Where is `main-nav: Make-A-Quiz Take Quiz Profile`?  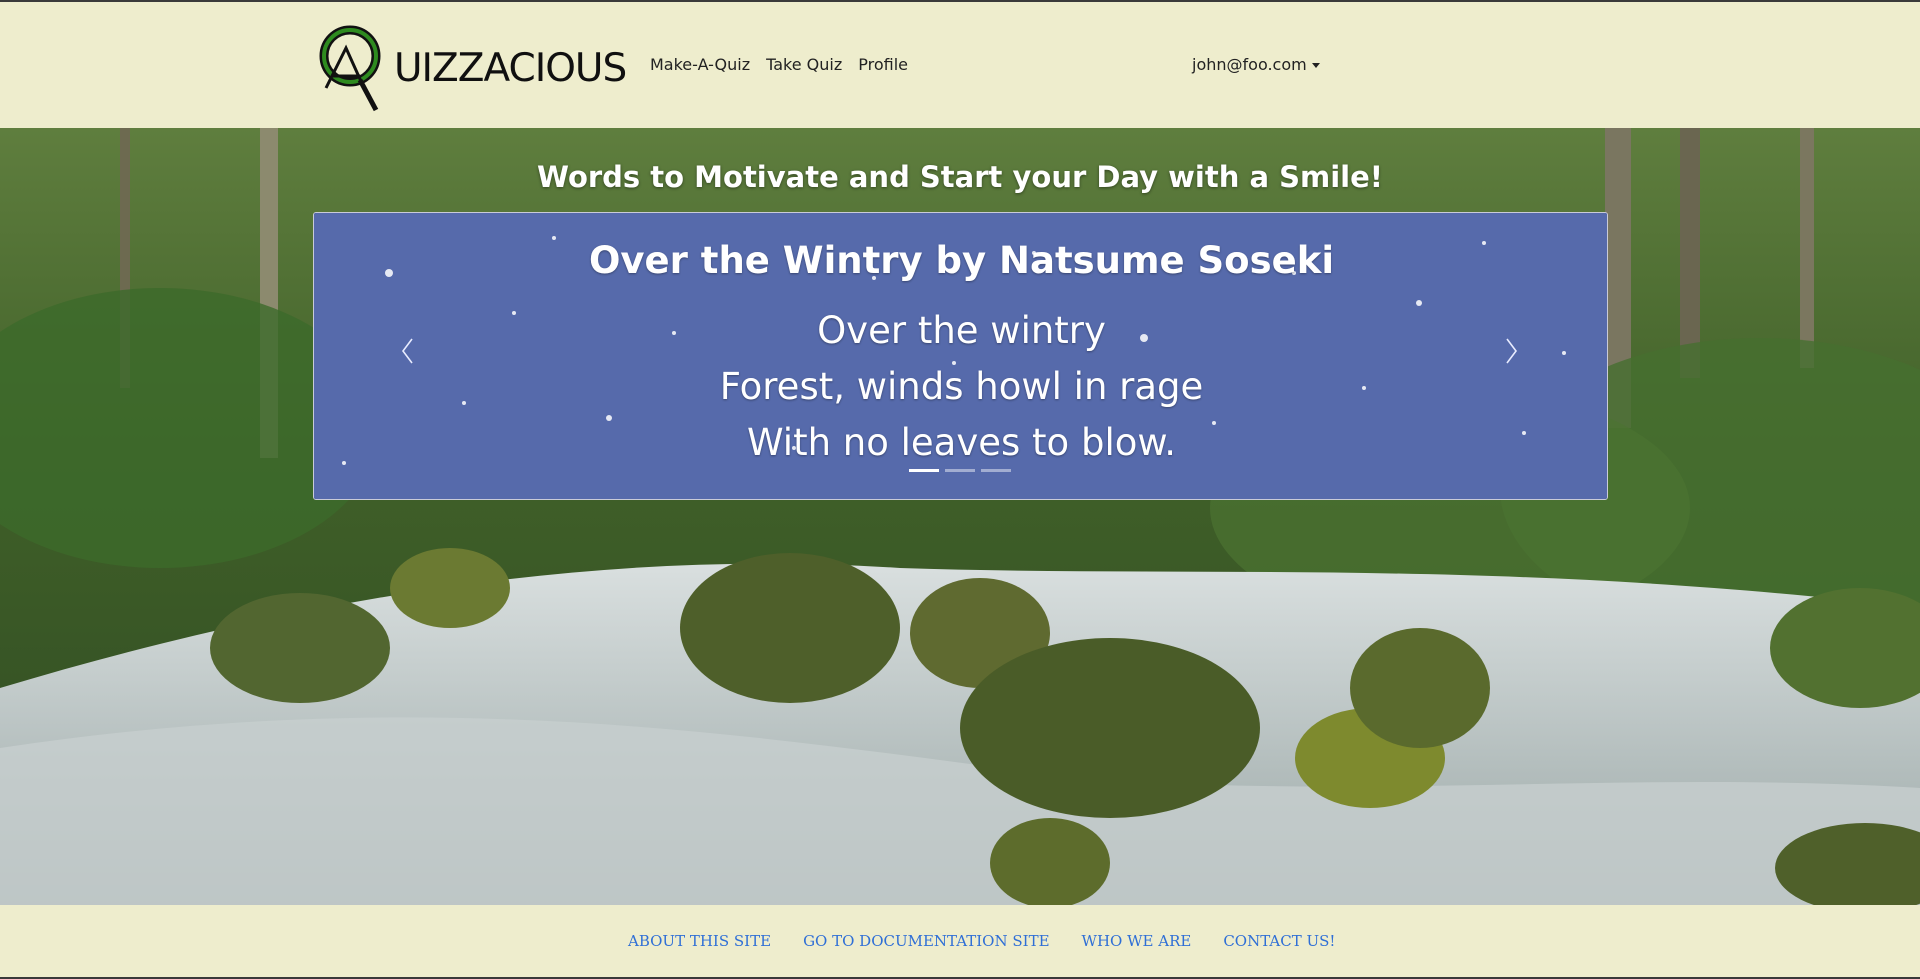
main-nav: Make-A-Quiz Take Quiz Profile is located at coordinates (787, 64).